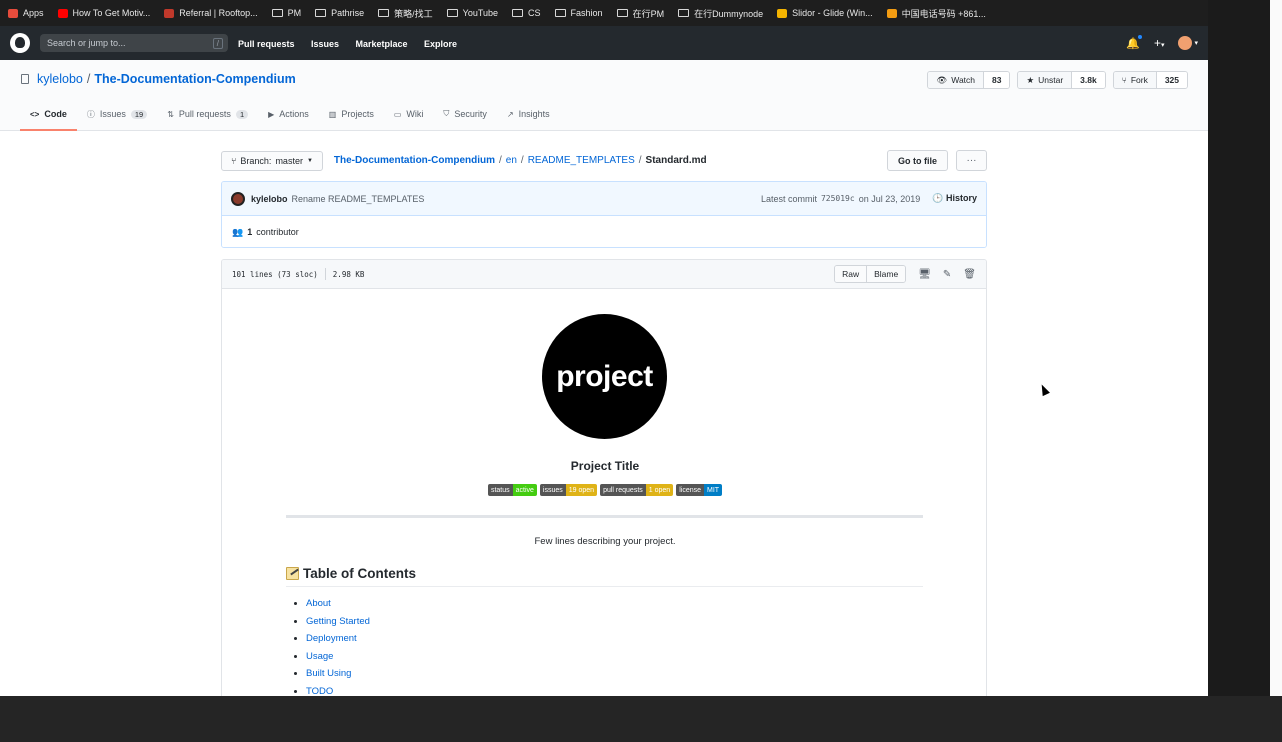 The width and height of the screenshot is (1282, 742). I want to click on watch-button: 👁 Watch 83, so click(969, 80).